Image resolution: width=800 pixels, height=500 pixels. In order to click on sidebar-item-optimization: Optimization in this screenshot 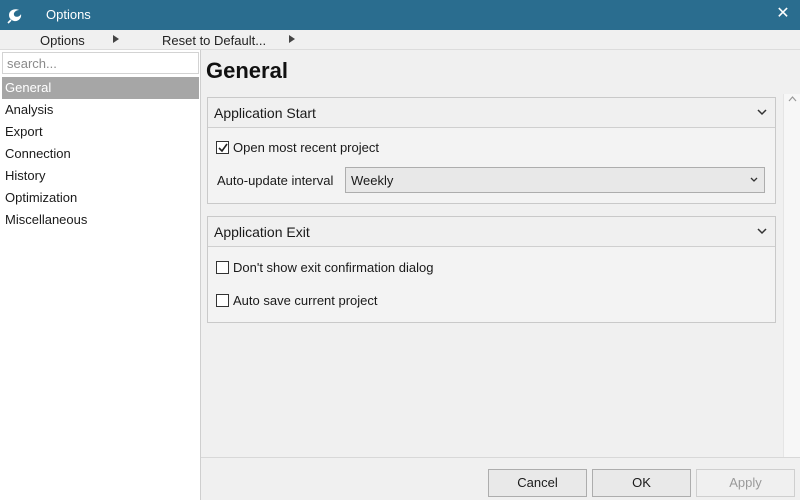, I will do `click(100, 198)`.